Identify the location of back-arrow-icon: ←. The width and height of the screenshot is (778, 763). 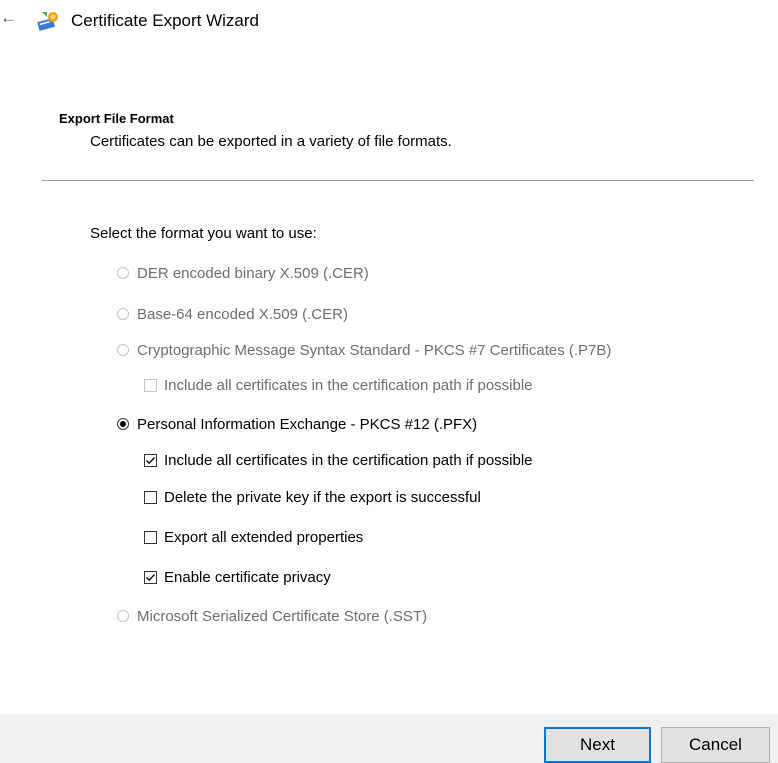
(8, 18).